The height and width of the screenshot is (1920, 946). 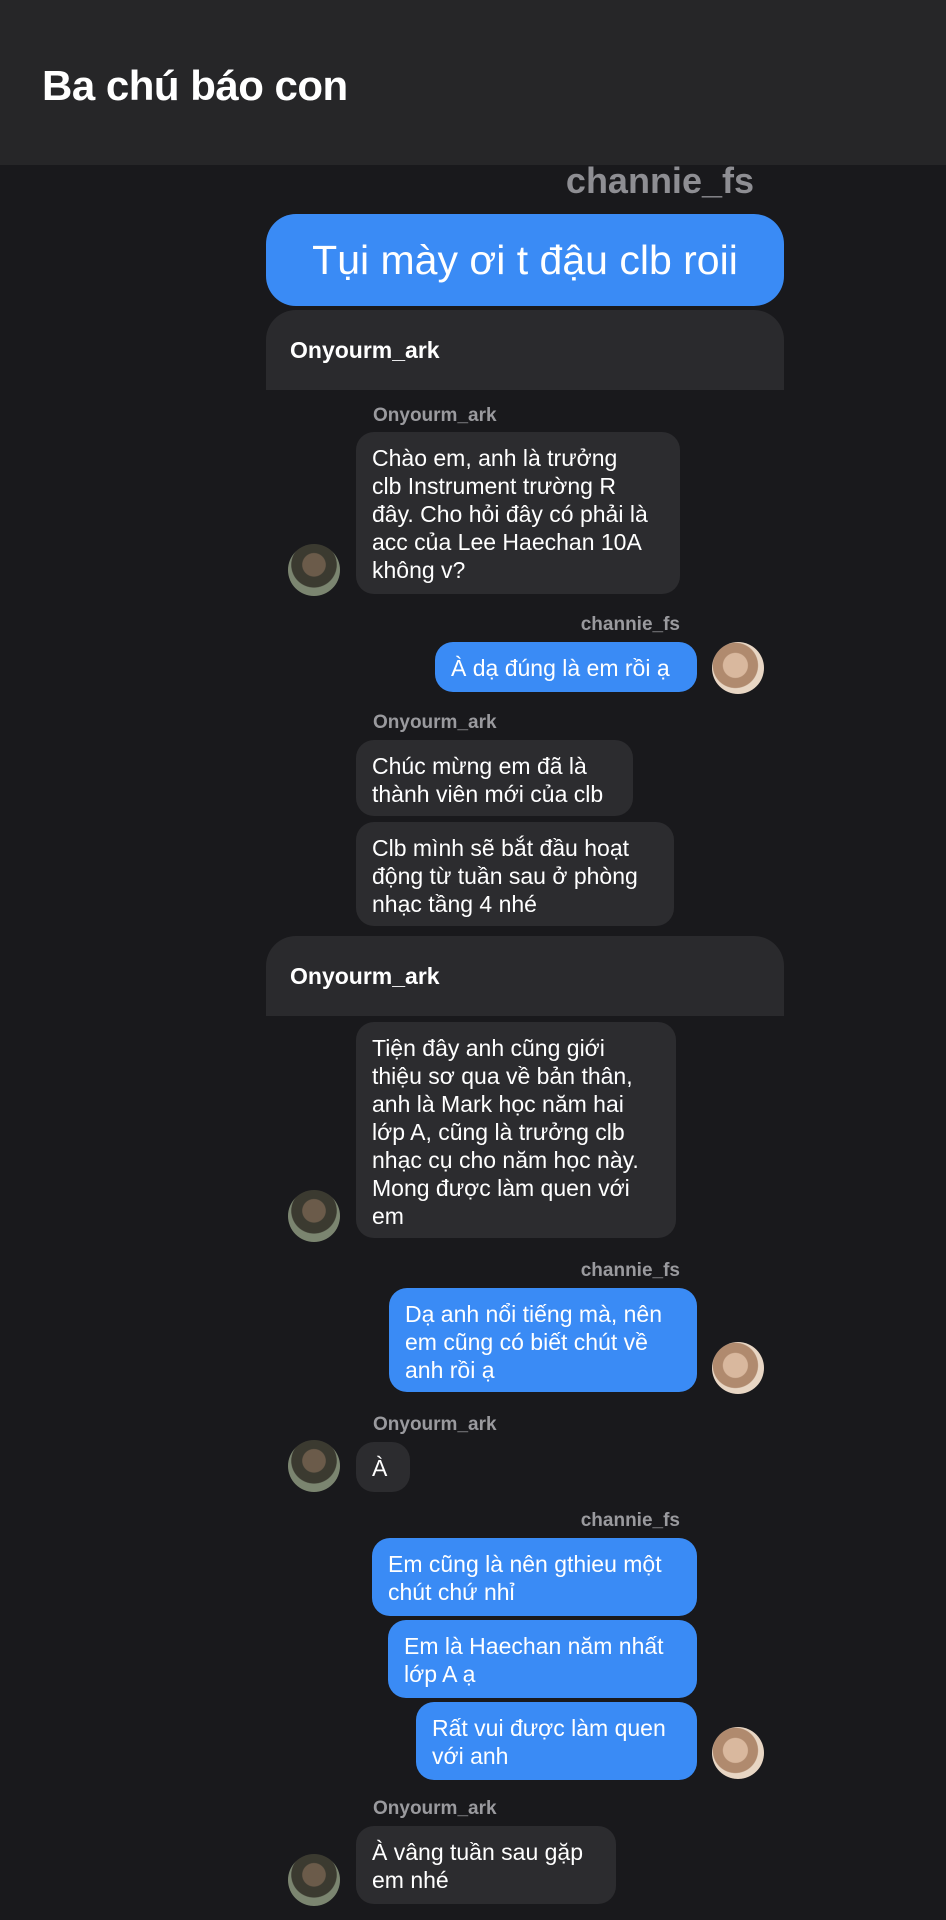 I want to click on chat-header: Ba chú báo con, so click(x=473, y=82).